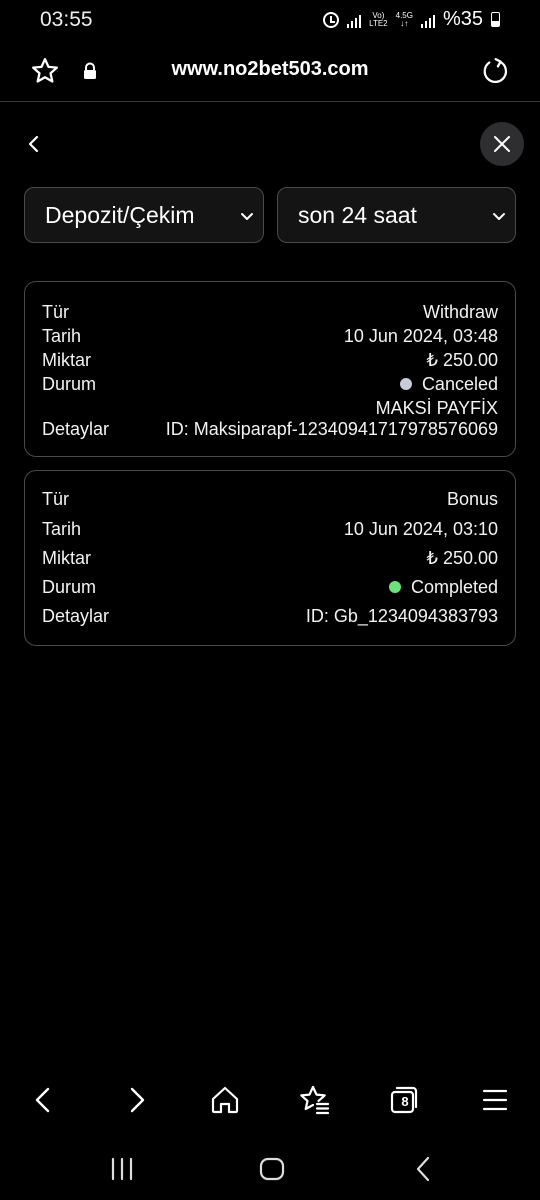 The height and width of the screenshot is (1200, 540). What do you see at coordinates (420, 528) in the screenshot?
I see `value-date: 10 Jun 2024, 03:10` at bounding box center [420, 528].